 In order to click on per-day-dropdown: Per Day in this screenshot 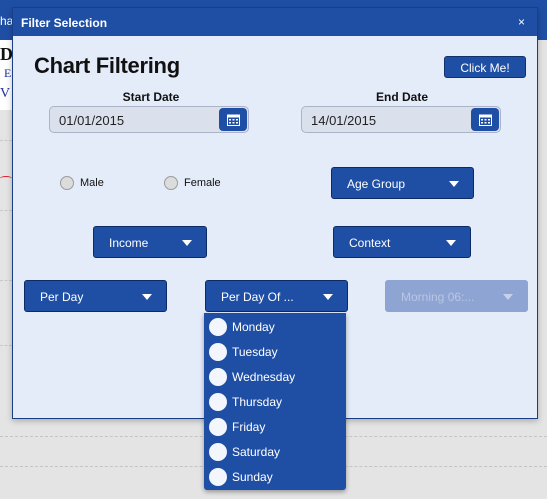, I will do `click(95, 296)`.